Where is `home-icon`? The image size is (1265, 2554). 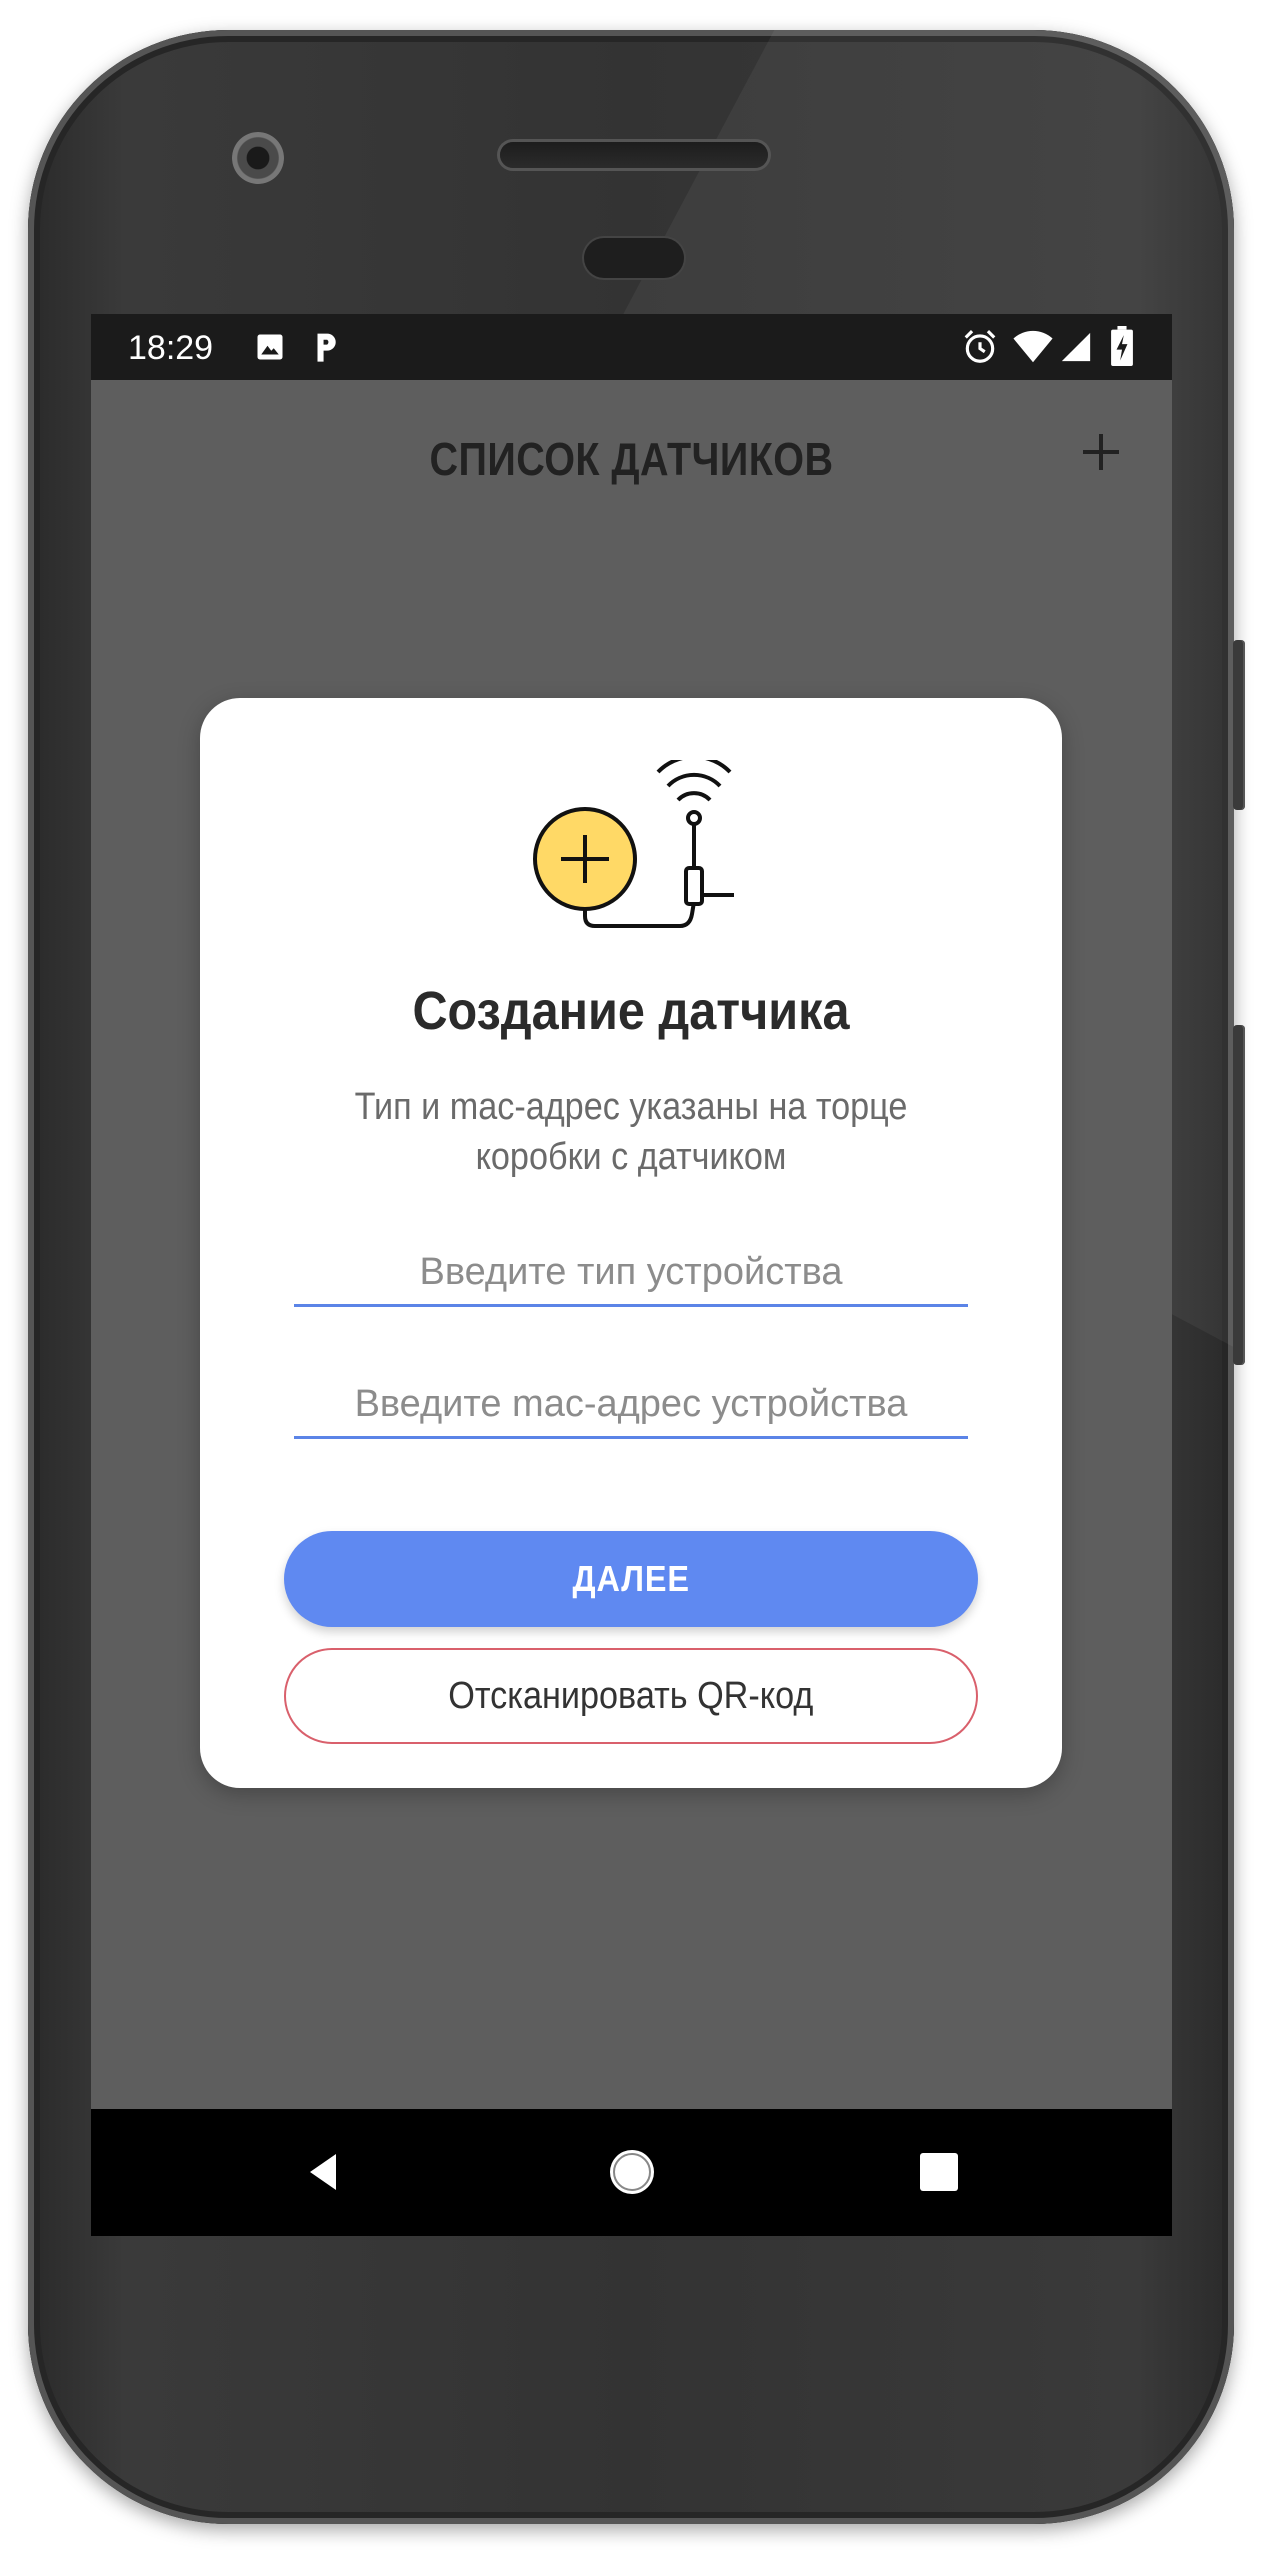
home-icon is located at coordinates (632, 2172).